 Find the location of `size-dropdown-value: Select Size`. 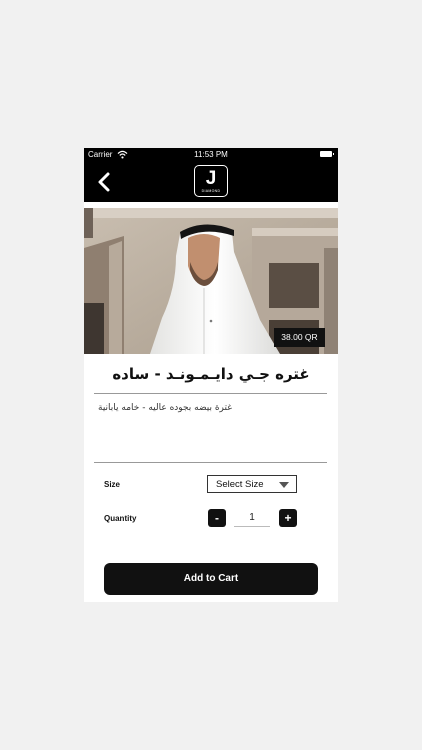

size-dropdown-value: Select Size is located at coordinates (240, 484).